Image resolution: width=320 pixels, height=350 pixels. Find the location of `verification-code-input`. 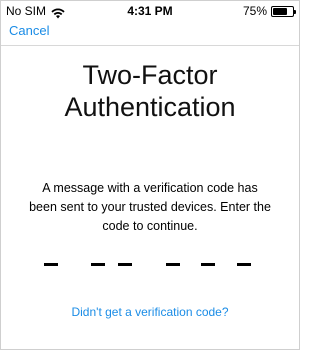

verification-code-input is located at coordinates (150, 268).